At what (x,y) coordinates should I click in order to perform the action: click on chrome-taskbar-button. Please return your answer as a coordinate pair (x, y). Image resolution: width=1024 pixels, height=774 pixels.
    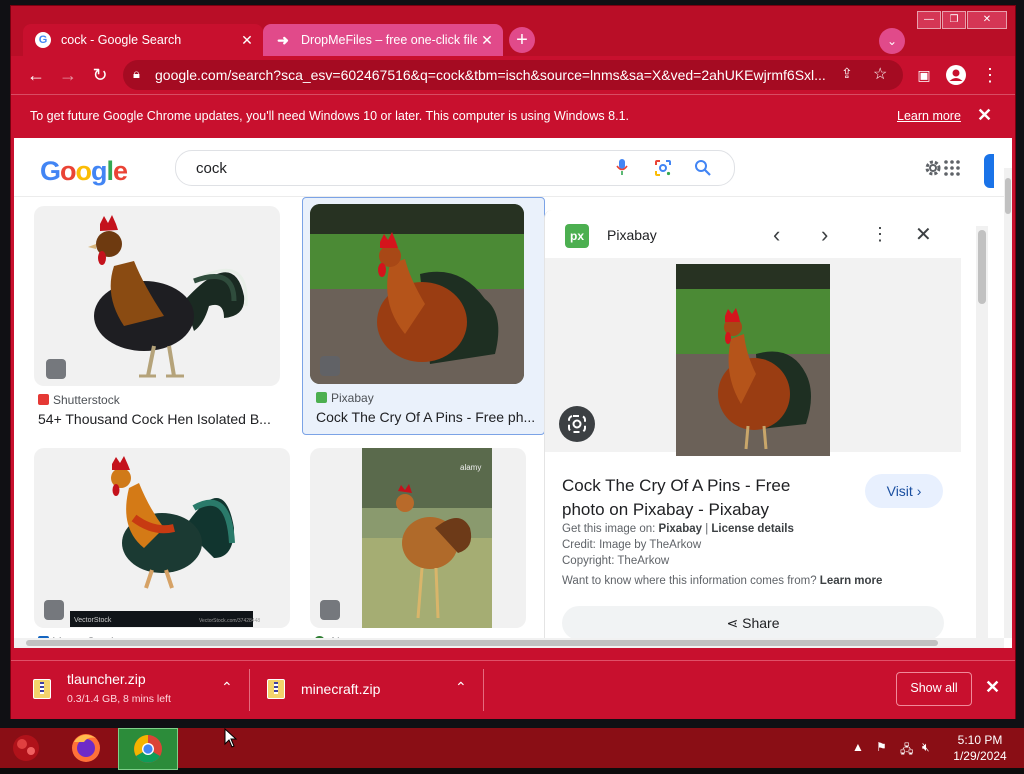
    Looking at the image, I should click on (148, 749).